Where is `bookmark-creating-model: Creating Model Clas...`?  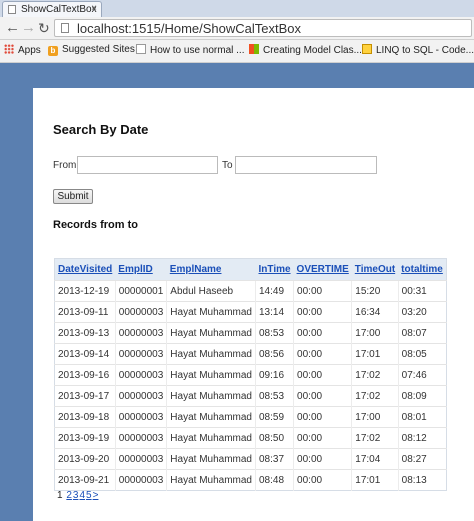
bookmark-creating-model: Creating Model Clas... is located at coordinates (305, 50).